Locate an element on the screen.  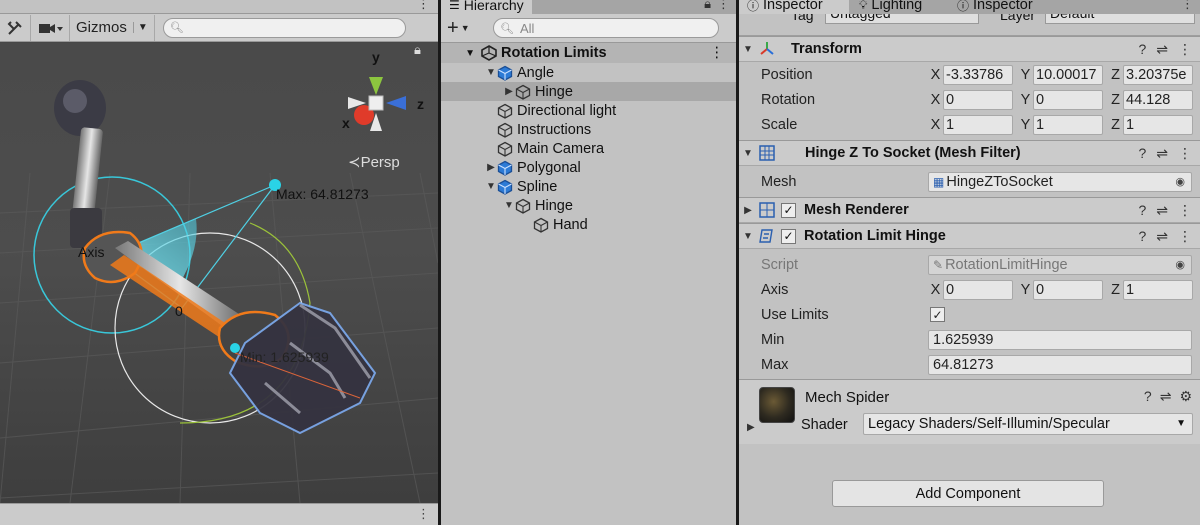
camera-button is located at coordinates (50, 27).